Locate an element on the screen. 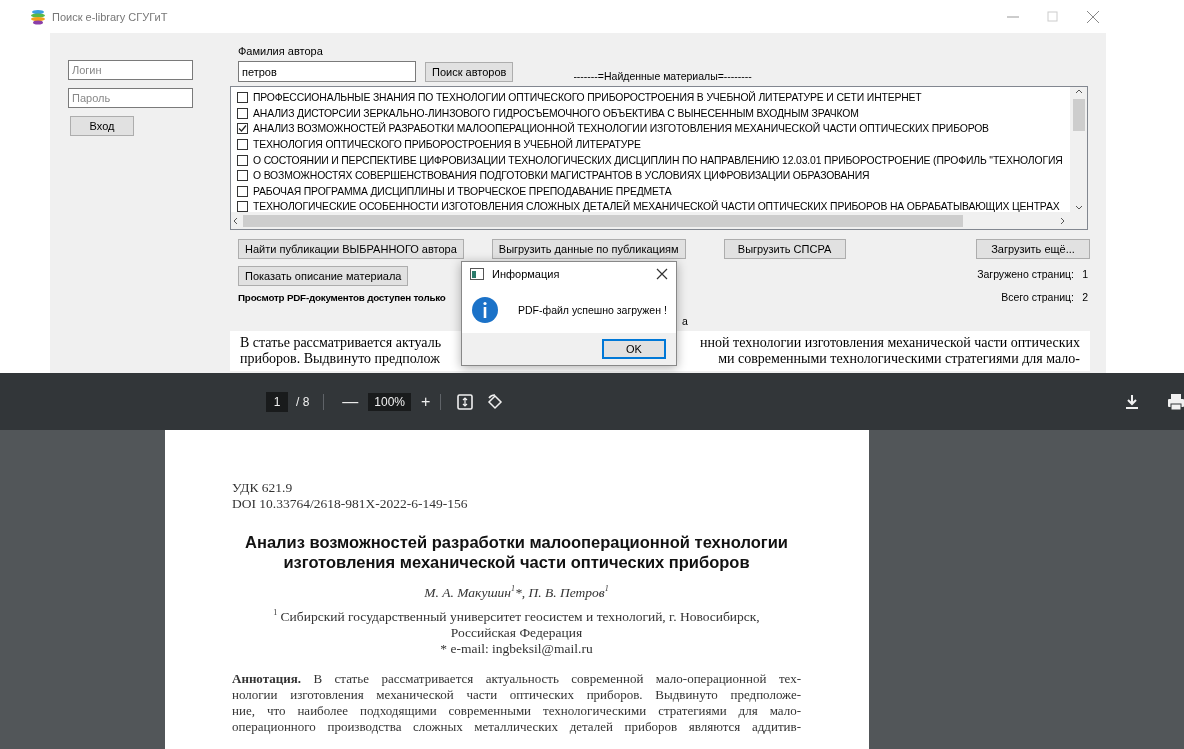 The height and width of the screenshot is (749, 1184). material-title: АНАЛИЗ ДИСТОРСИИ ЗЕРКАЛЬНО-ЛИНЗОВОГО ГИДРОСЪЕМОЧНОГО ОБЪЕКТИВА С ВЫНЕСЕННЫМ ВХОДНЫМ ЗРАЧКОМ is located at coordinates (556, 113).